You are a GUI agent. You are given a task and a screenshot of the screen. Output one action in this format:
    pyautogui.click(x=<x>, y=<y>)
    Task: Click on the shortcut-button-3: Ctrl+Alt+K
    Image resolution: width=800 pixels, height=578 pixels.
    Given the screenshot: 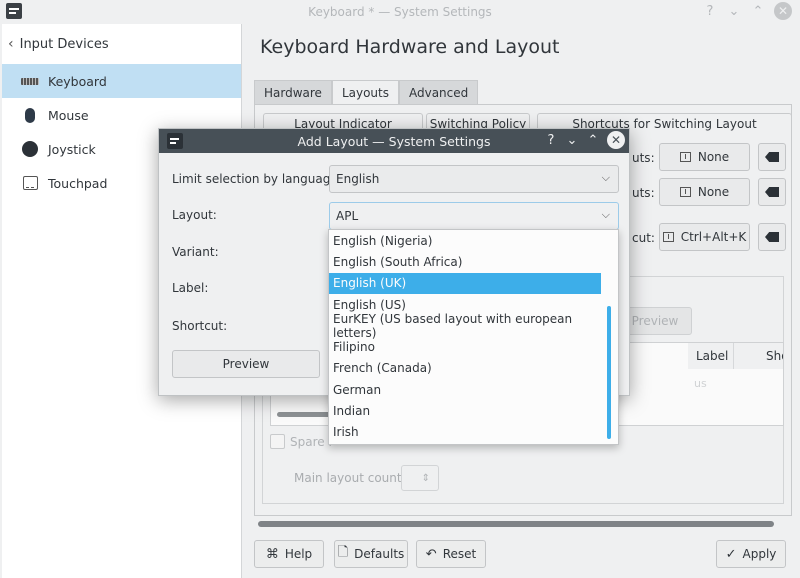 What is the action you would take?
    pyautogui.click(x=704, y=237)
    